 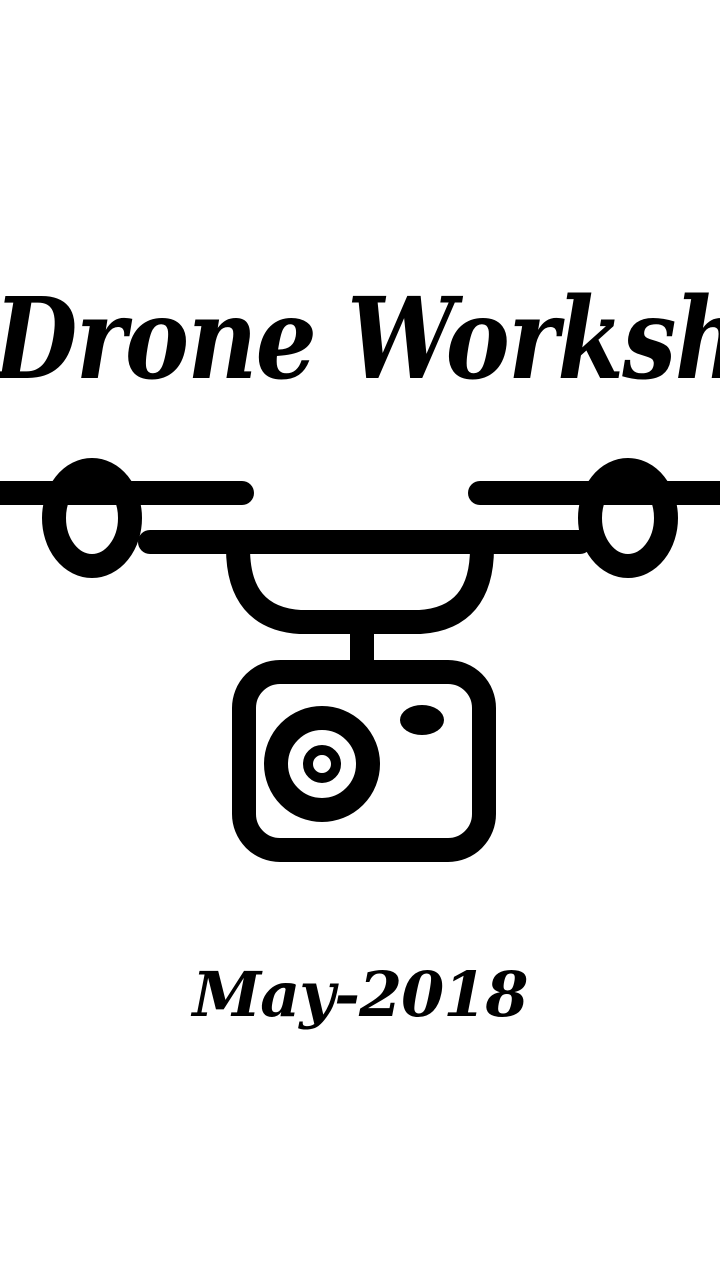 I want to click on camera-lens, so click(x=322, y=764).